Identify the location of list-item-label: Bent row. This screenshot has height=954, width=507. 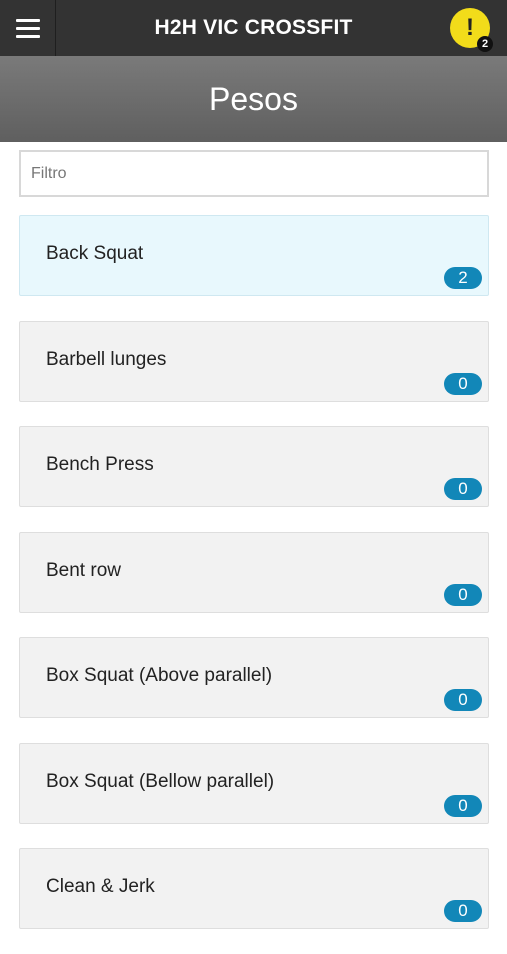
(83, 570).